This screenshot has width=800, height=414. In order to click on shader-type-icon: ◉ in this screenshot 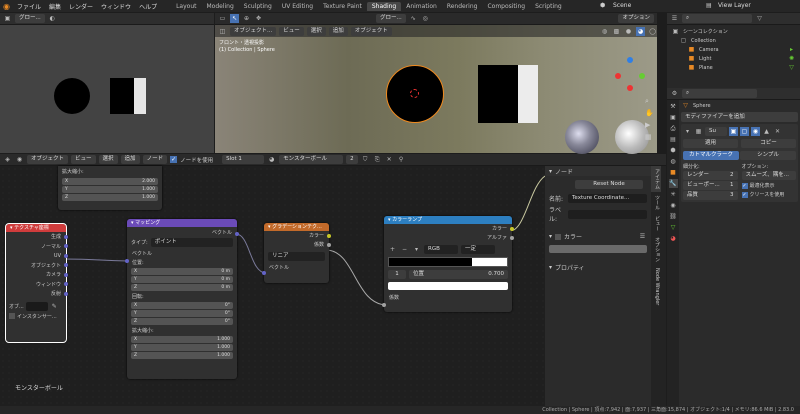, I will do `click(19, 159)`.